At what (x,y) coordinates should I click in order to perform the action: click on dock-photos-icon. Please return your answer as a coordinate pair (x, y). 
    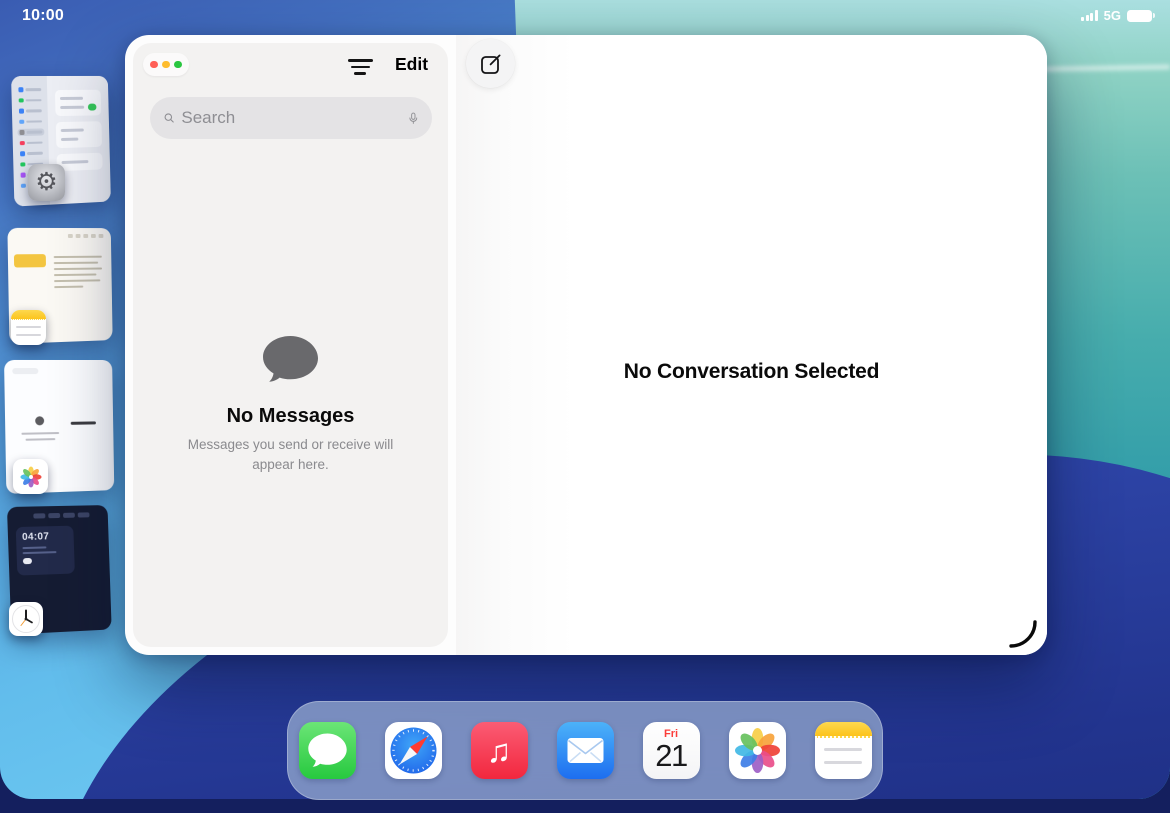
    Looking at the image, I should click on (757, 750).